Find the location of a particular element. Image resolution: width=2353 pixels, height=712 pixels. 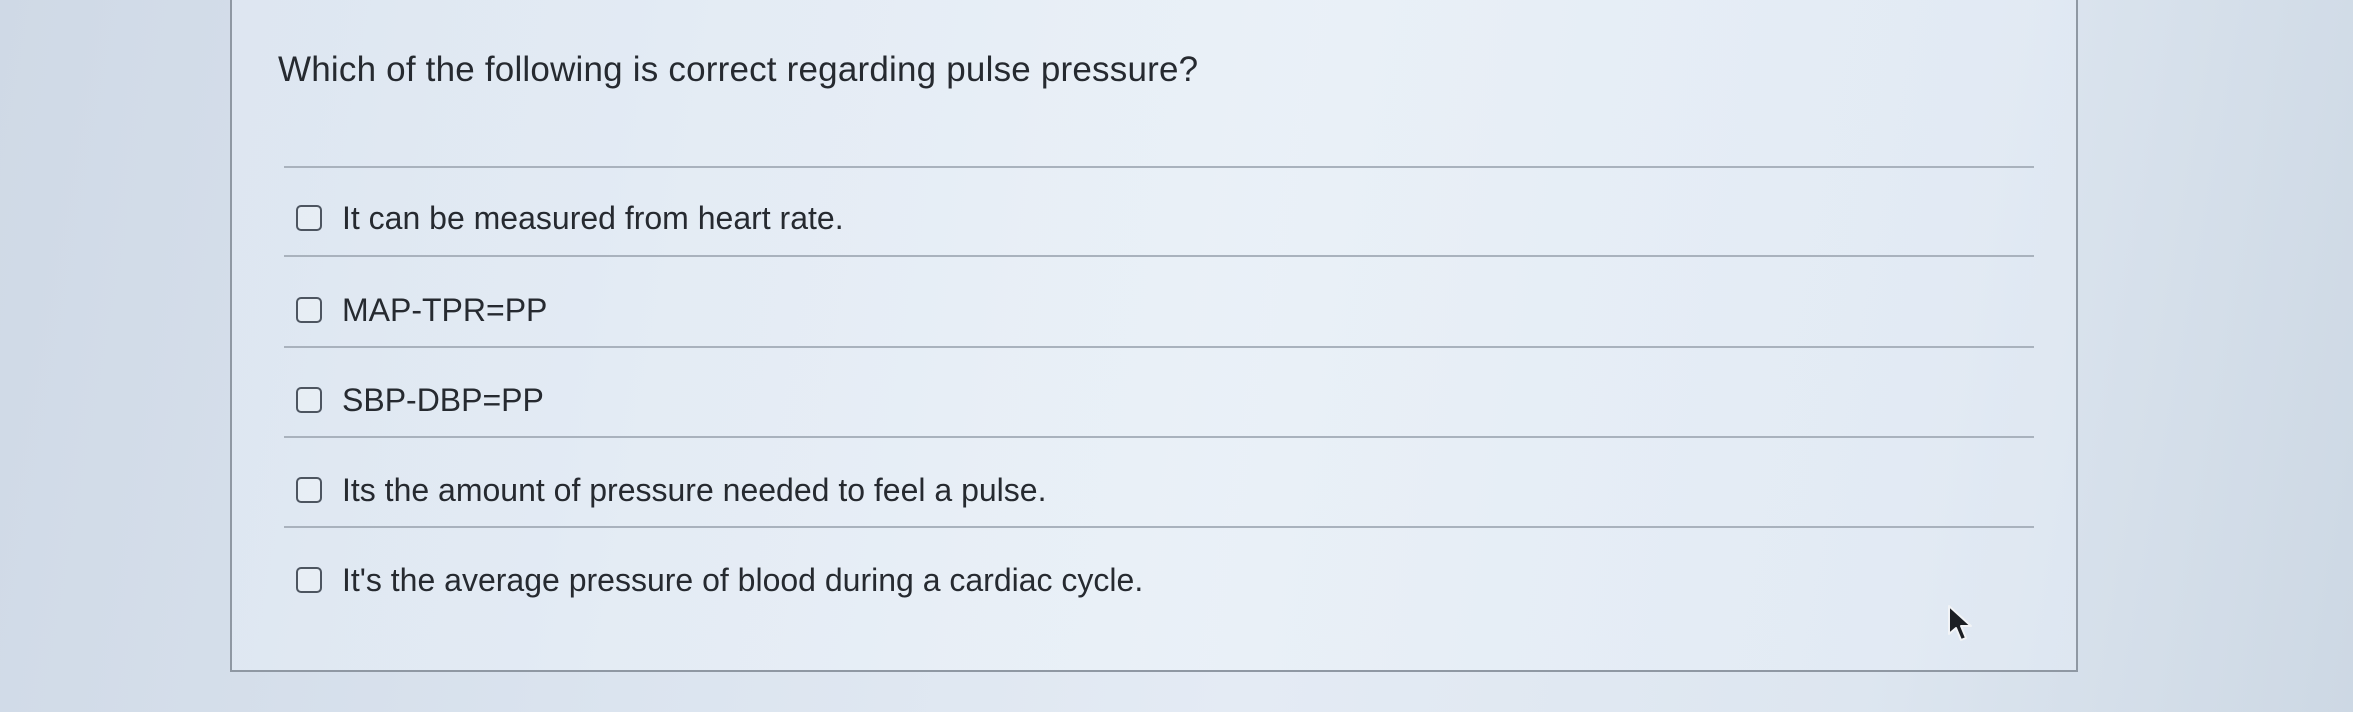

answer-option-2: MAP-TPR=PP is located at coordinates (421, 310).